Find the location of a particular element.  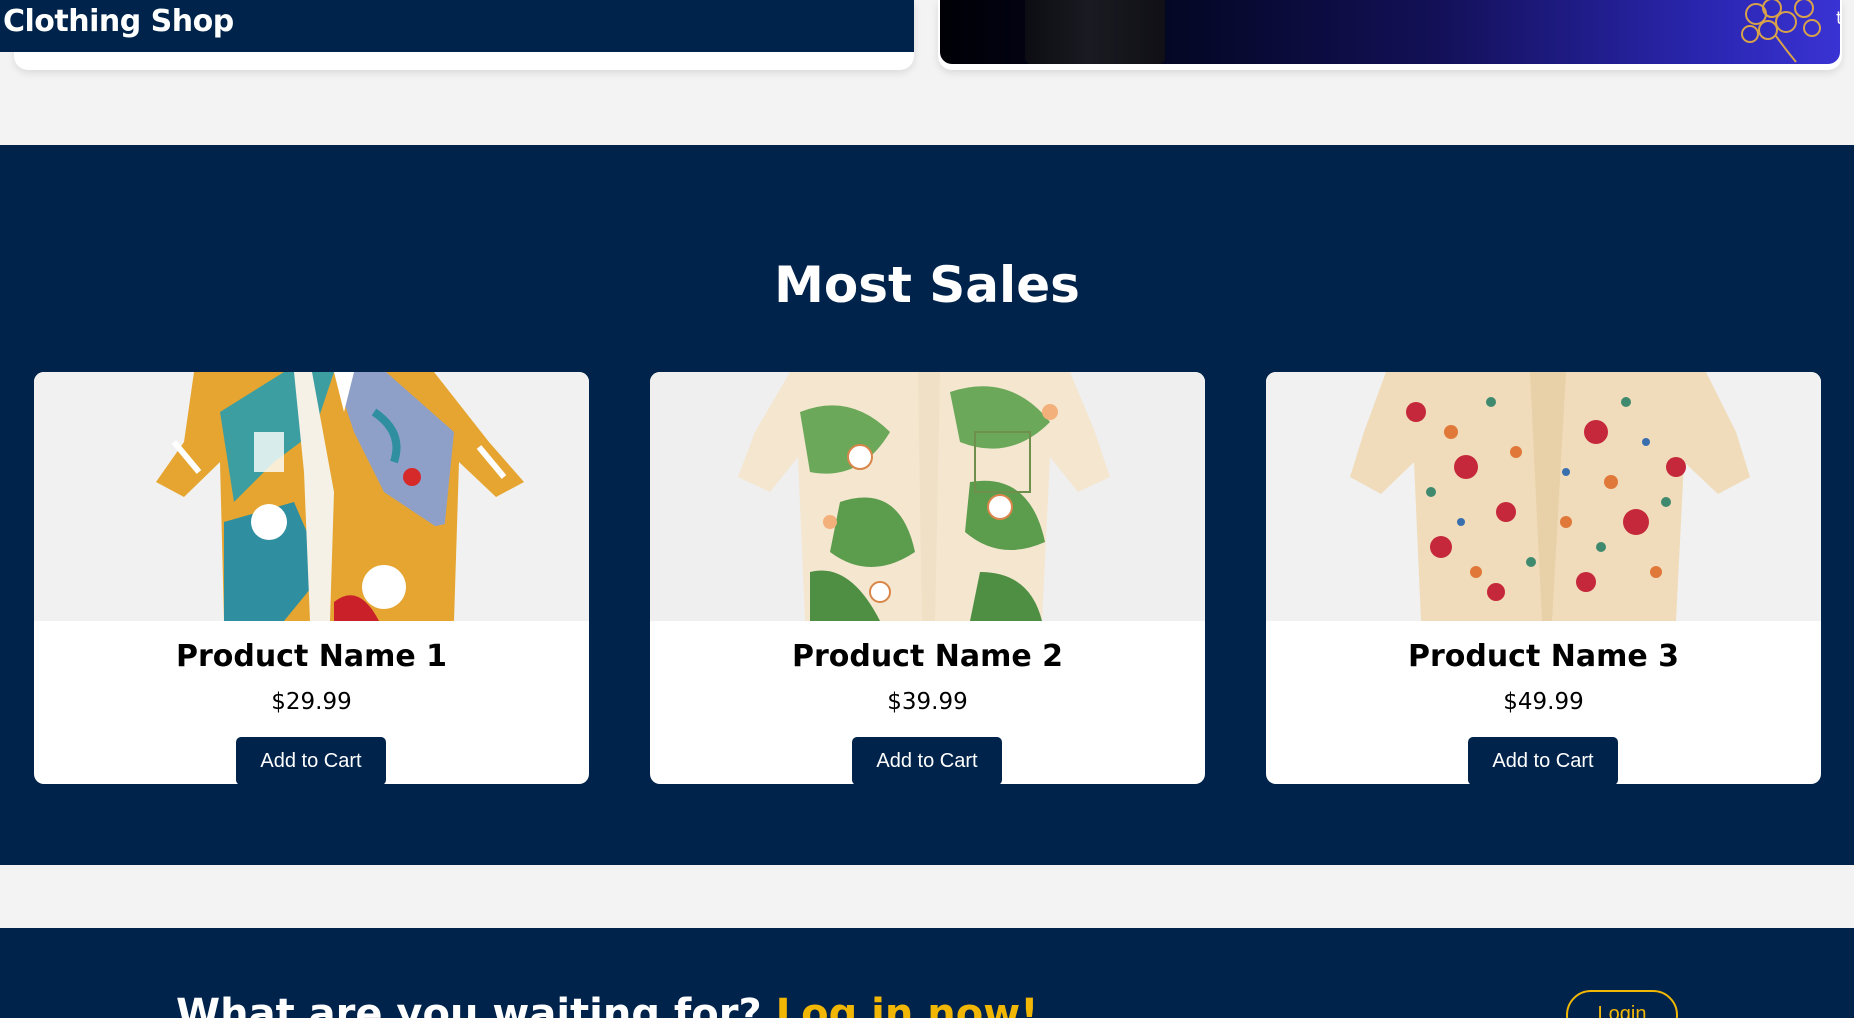

product-card-1: Product Name 1 $29.99 Add to Cart is located at coordinates (311, 578).